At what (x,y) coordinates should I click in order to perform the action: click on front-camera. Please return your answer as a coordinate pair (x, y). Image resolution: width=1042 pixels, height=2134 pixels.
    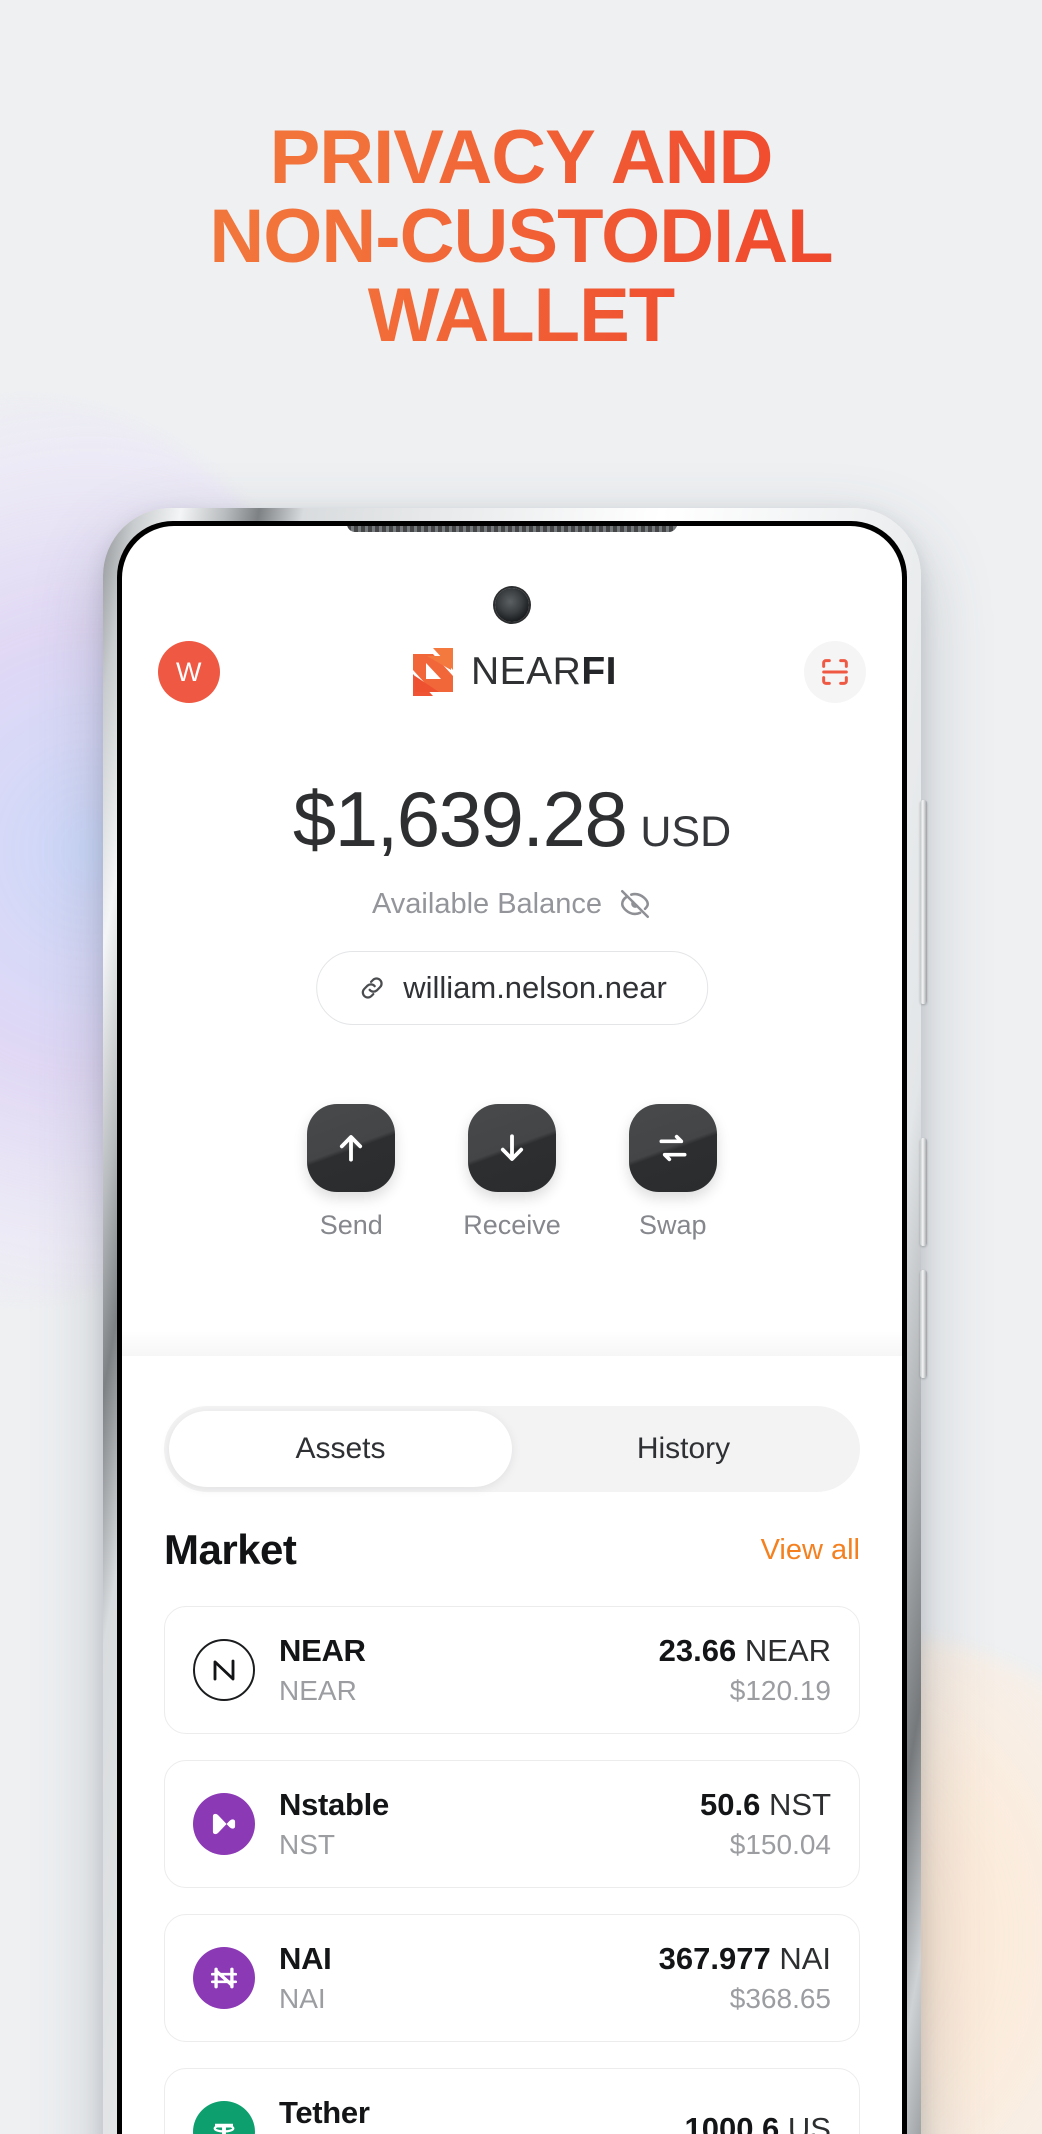
    Looking at the image, I should click on (512, 605).